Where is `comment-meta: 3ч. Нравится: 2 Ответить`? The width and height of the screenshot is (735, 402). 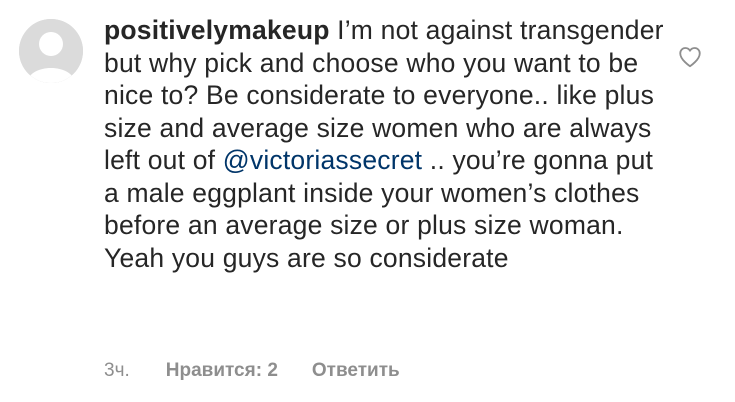
comment-meta: 3ч. Нравится: 2 Ответить is located at coordinates (252, 371).